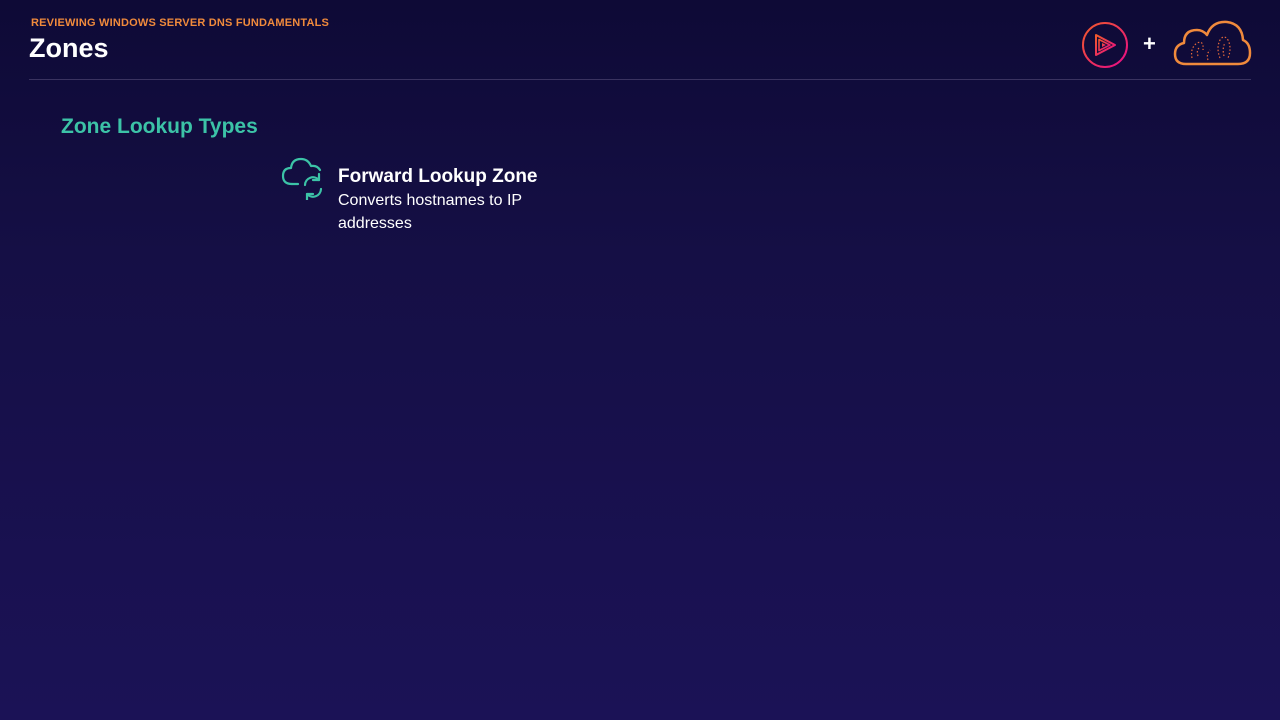 The width and height of the screenshot is (1280, 720). I want to click on play-logo-icon, so click(1105, 45).